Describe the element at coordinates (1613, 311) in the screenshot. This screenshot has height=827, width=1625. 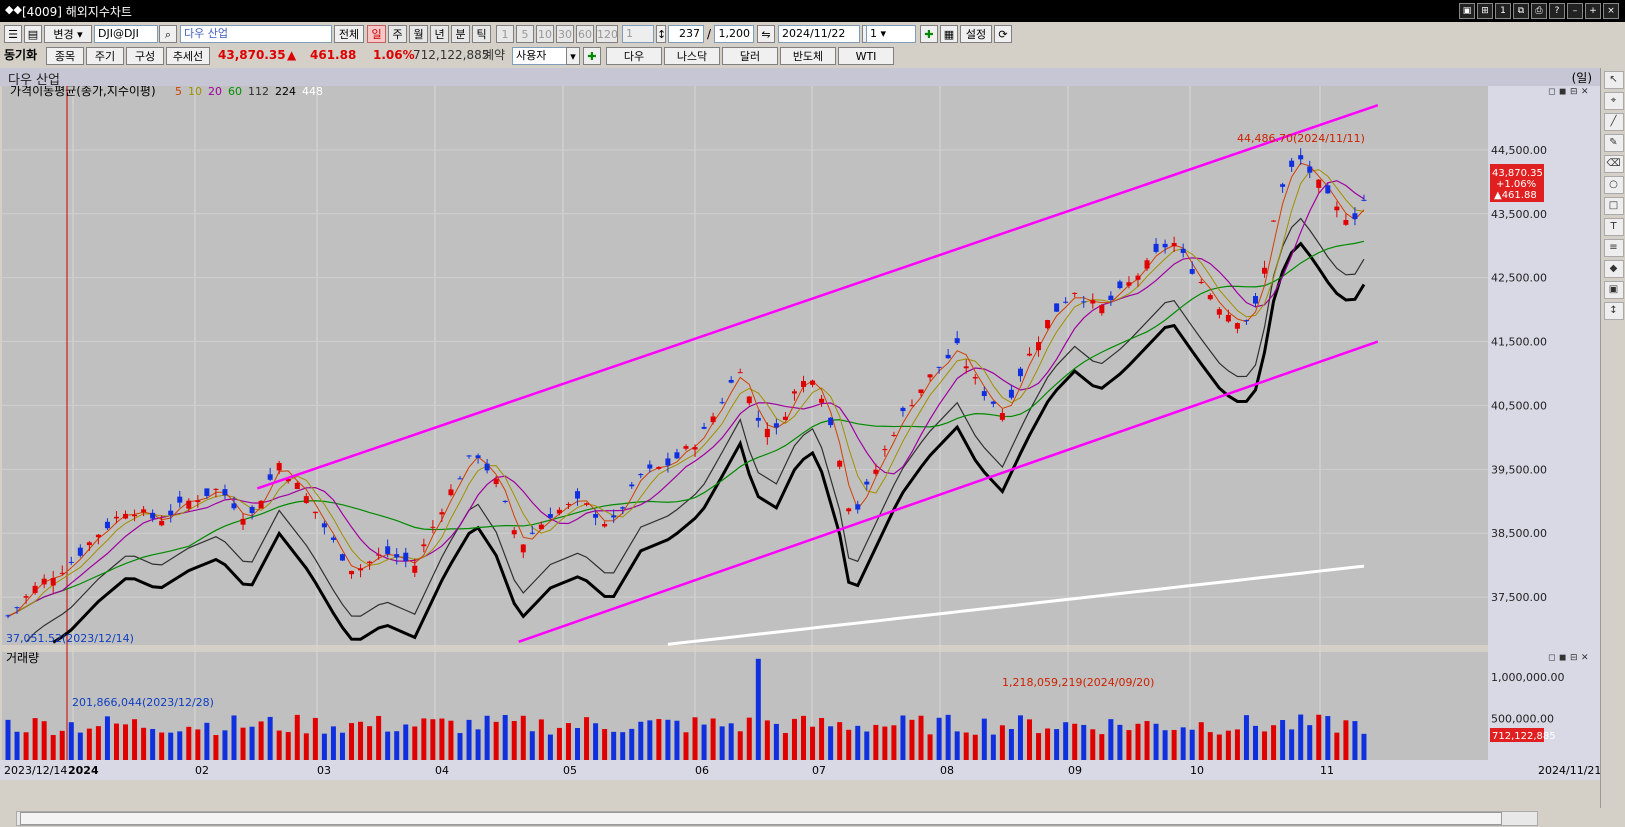
I see `measure-icon: ↕` at that location.